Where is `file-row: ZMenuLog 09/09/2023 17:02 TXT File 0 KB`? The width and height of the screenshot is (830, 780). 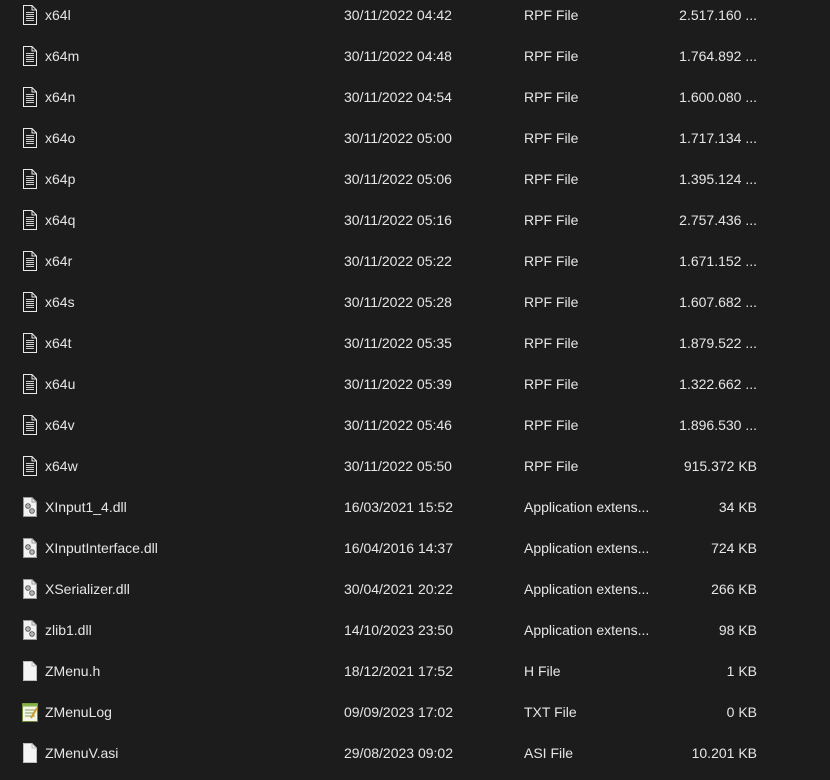 file-row: ZMenuLog 09/09/2023 17:02 TXT File 0 KB is located at coordinates (415, 721).